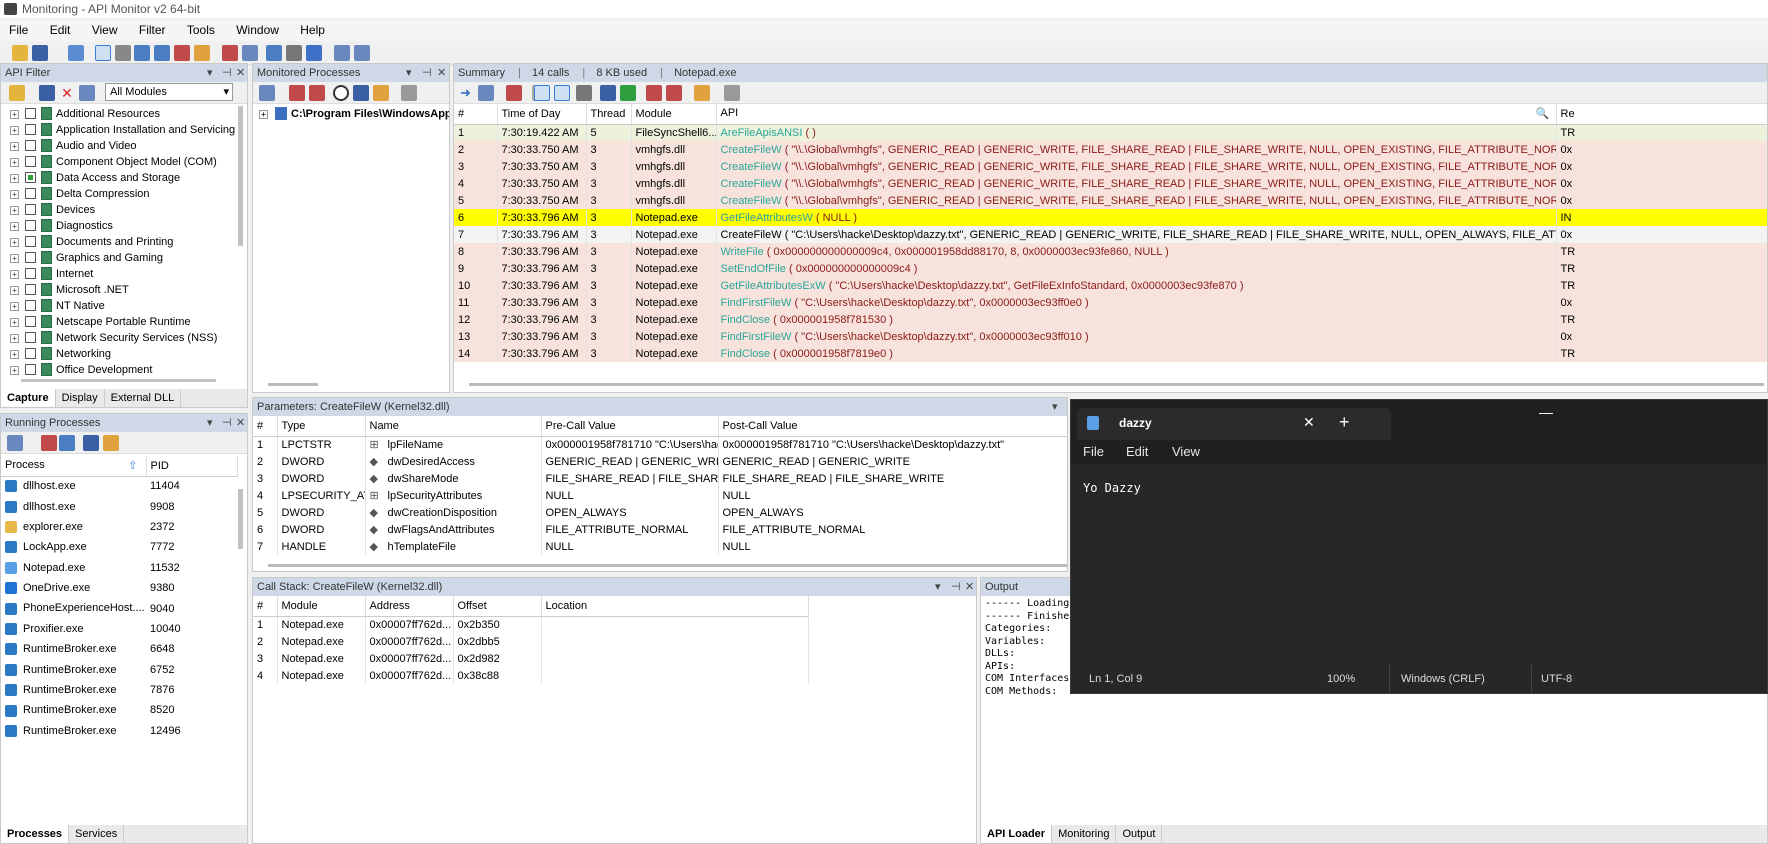 This screenshot has height=844, width=1768. Describe the element at coordinates (274, 53) in the screenshot. I see `monitor-icon` at that location.